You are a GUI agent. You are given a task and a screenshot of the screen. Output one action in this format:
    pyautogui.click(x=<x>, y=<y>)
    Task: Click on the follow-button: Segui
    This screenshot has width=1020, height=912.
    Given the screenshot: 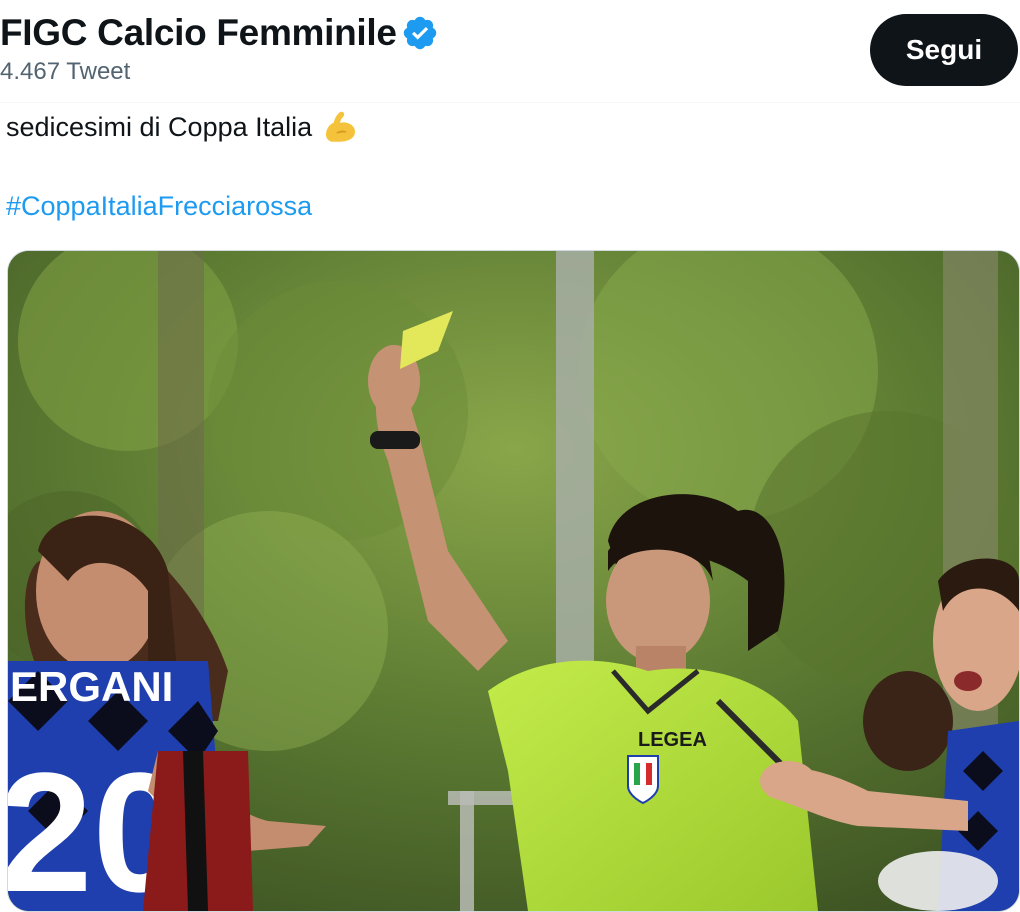 What is the action you would take?
    pyautogui.click(x=944, y=50)
    